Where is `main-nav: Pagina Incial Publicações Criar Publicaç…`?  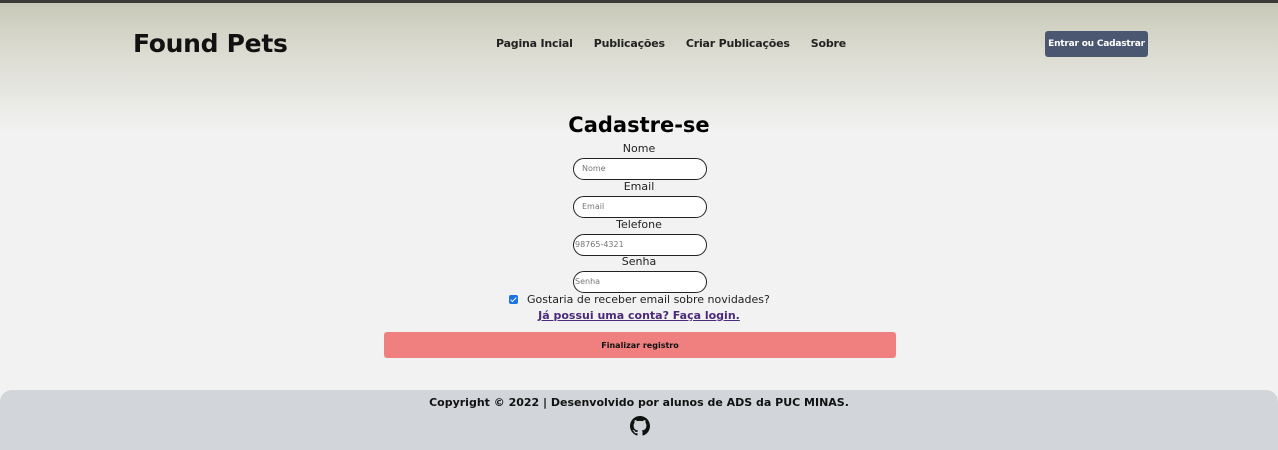 main-nav: Pagina Incial Publicações Criar Publicaç… is located at coordinates (681, 43).